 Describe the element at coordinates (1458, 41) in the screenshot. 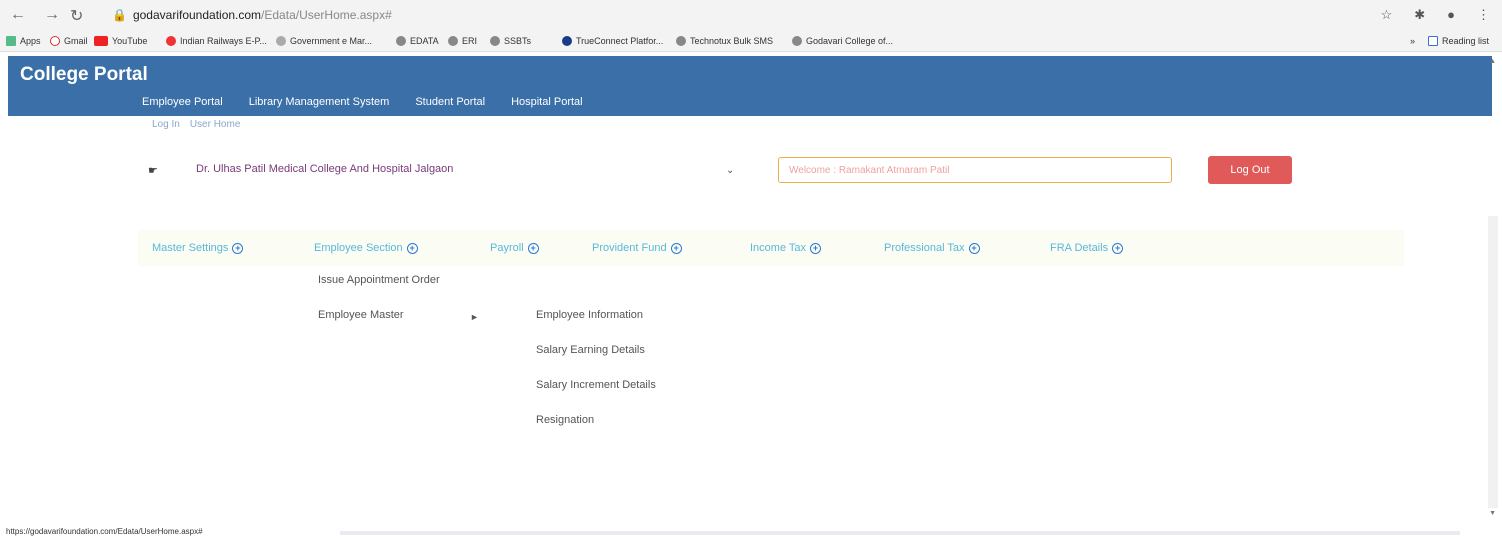

I see `reading-list: Reading list` at that location.